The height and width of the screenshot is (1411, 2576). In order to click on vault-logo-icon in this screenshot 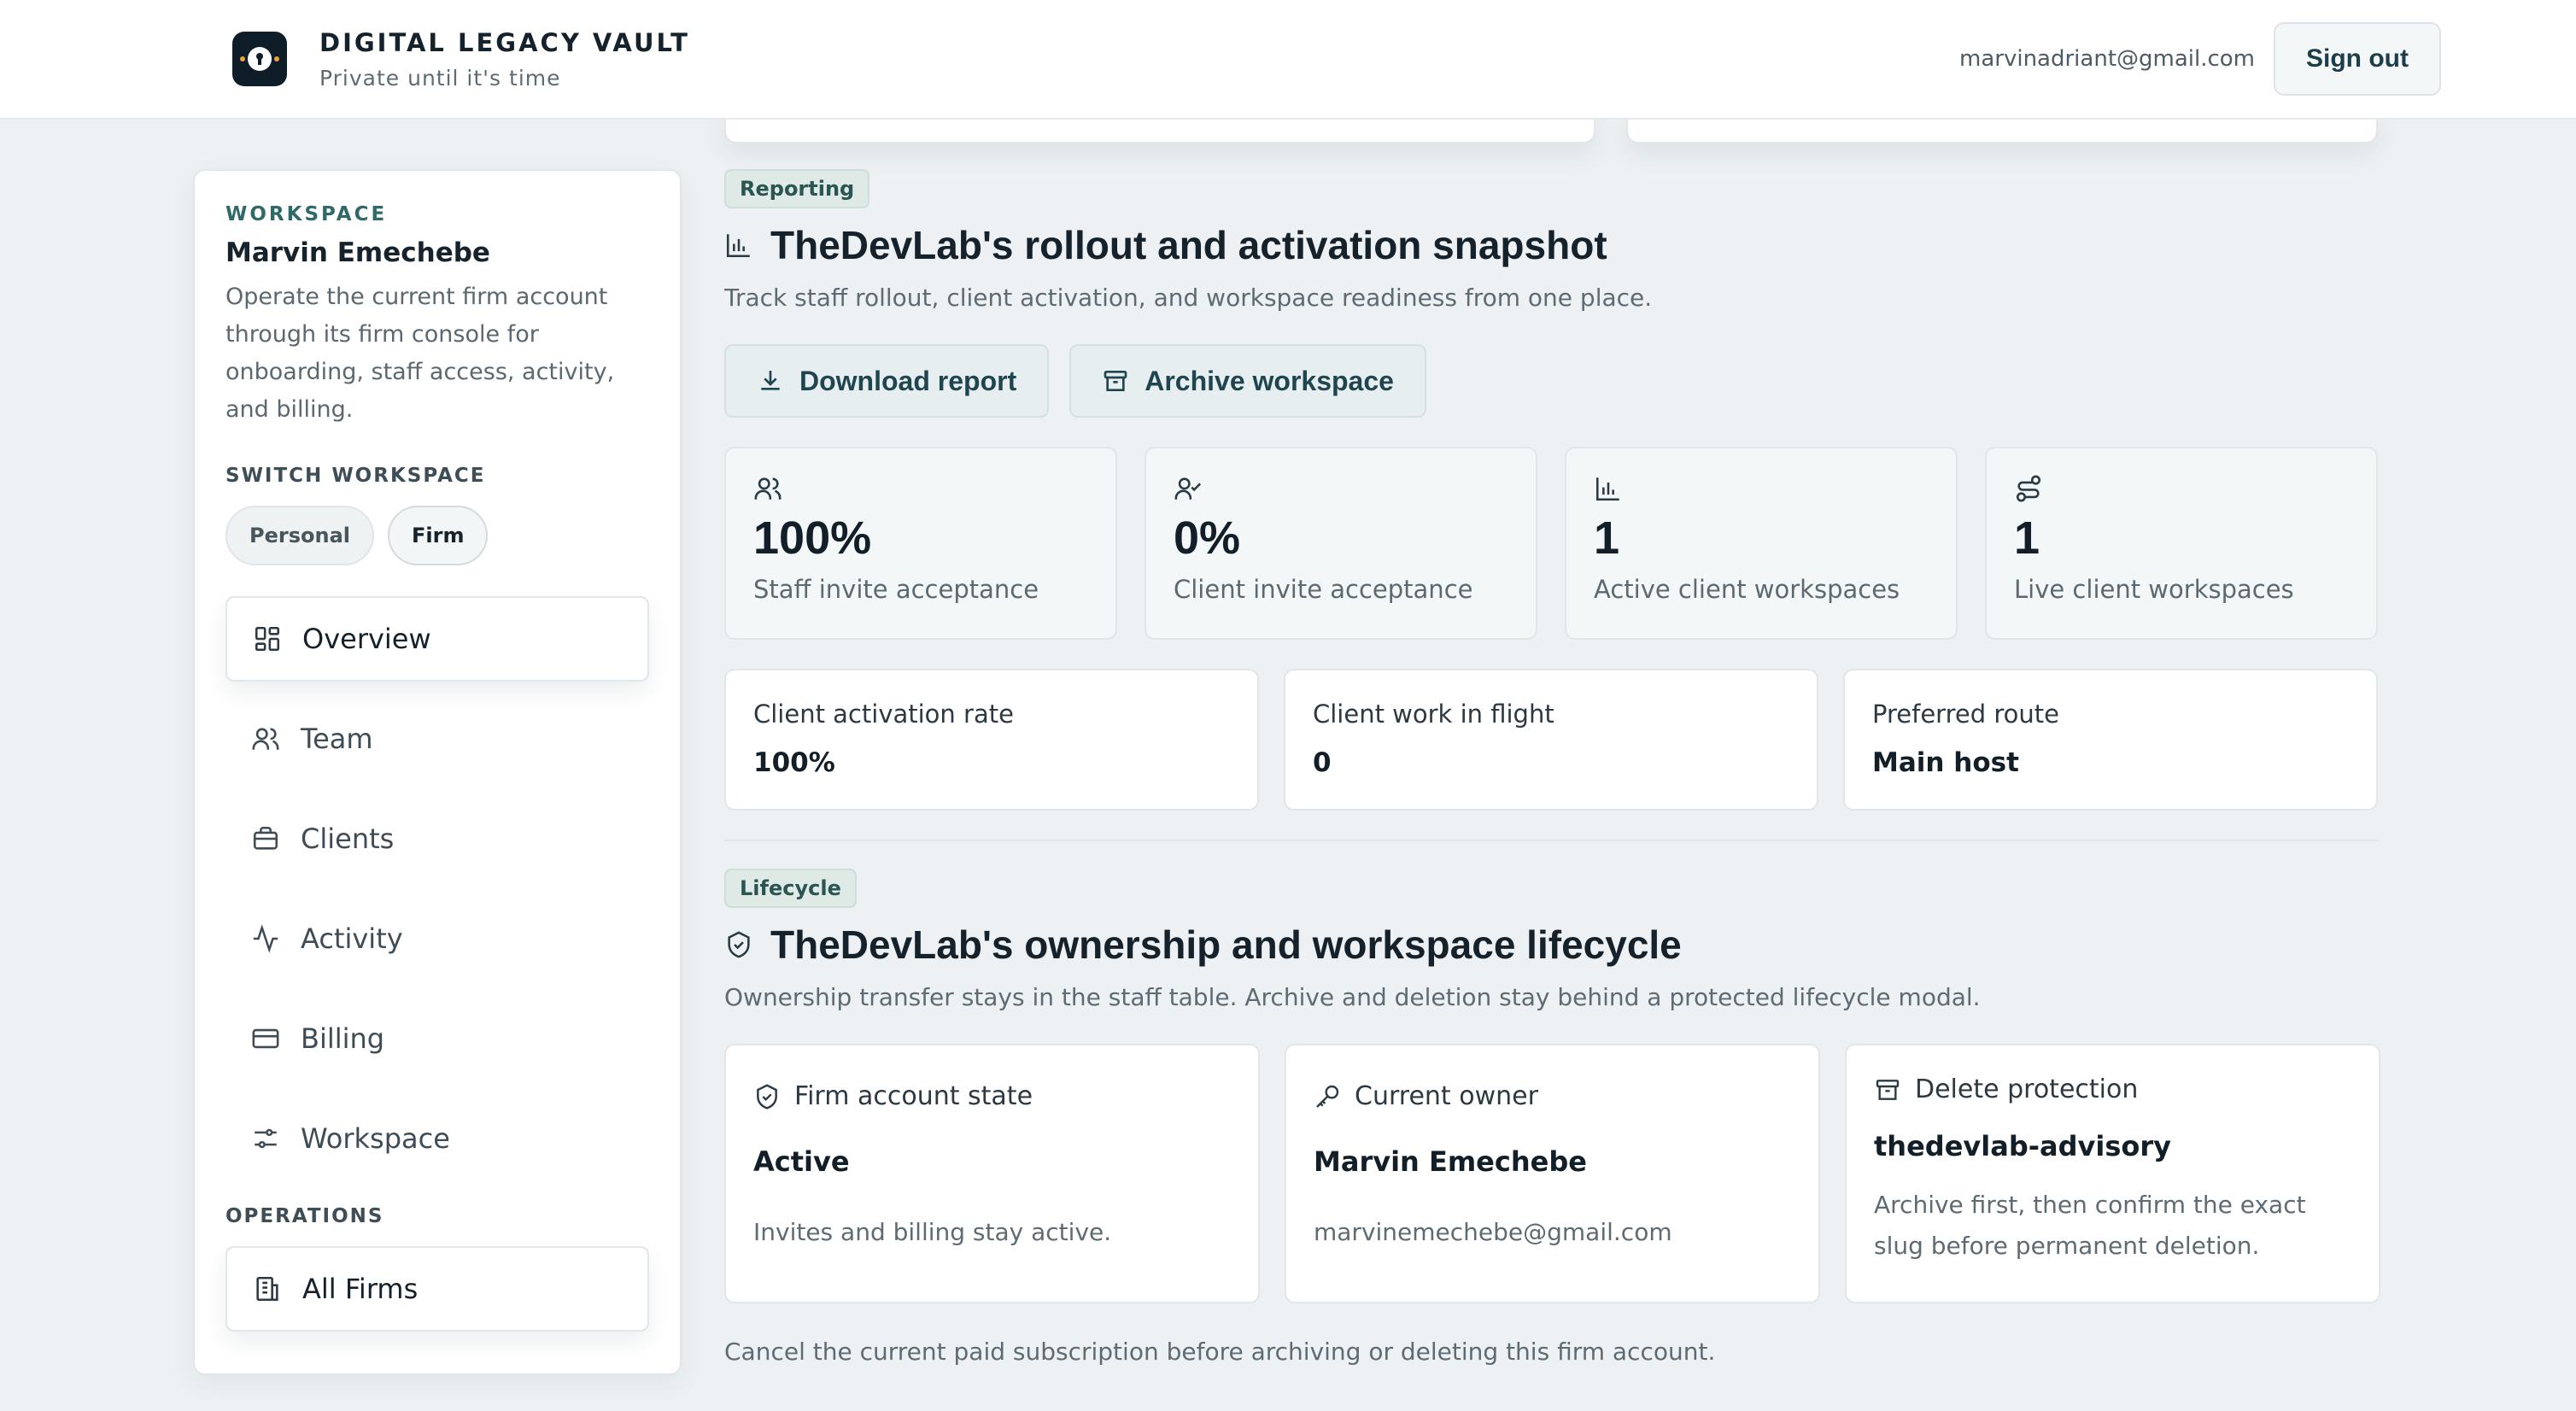, I will do `click(259, 59)`.